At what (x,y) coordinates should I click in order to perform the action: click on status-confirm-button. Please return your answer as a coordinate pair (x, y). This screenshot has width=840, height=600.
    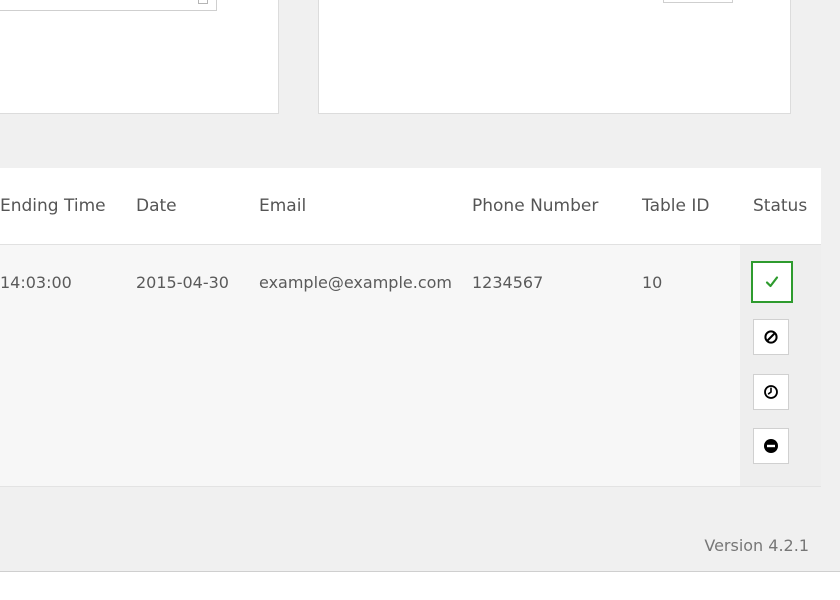
    Looking at the image, I should click on (772, 282).